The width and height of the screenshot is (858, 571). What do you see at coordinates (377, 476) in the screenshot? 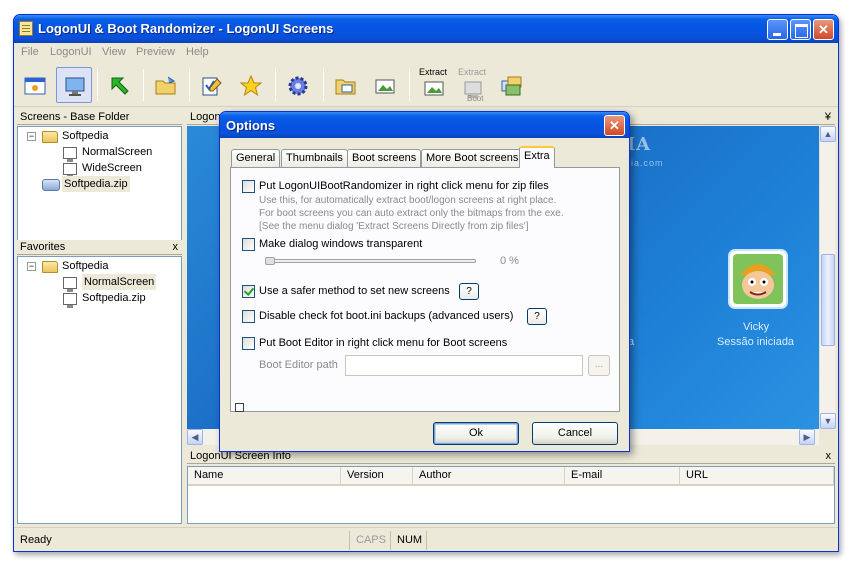
I see `column-version: Version` at bounding box center [377, 476].